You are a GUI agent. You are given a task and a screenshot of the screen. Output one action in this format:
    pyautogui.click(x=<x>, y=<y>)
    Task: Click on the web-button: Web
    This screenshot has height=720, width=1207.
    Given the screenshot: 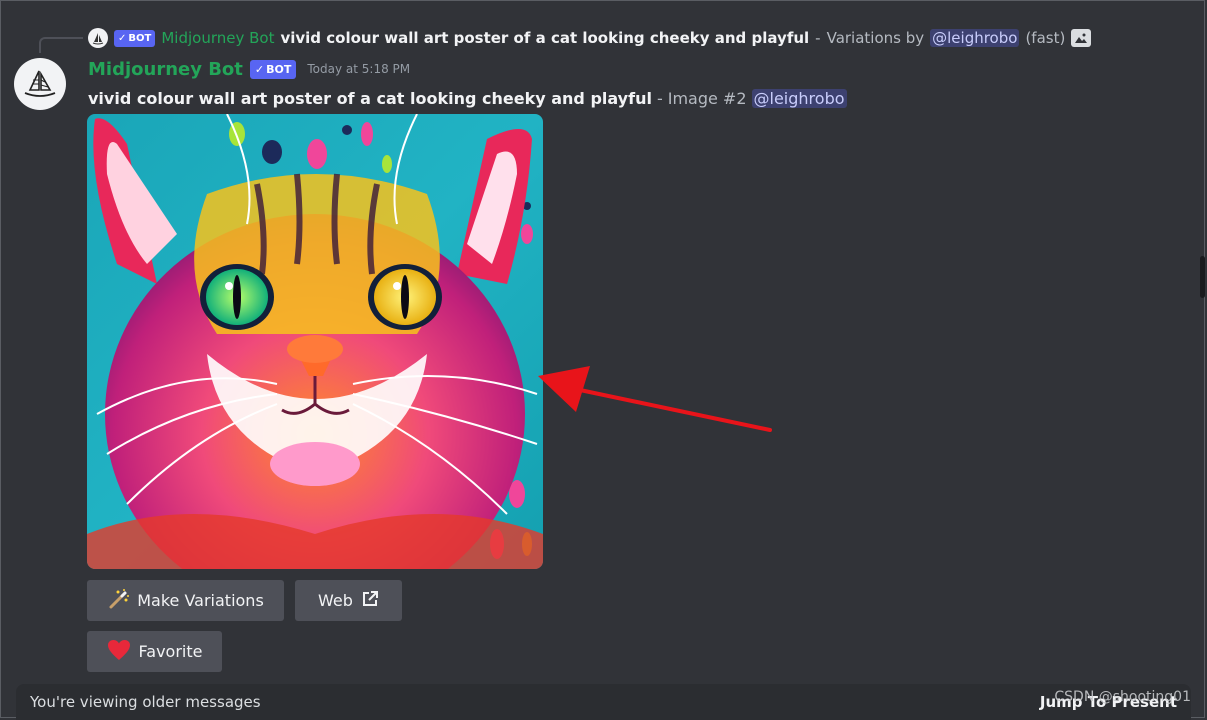 What is the action you would take?
    pyautogui.click(x=348, y=600)
    